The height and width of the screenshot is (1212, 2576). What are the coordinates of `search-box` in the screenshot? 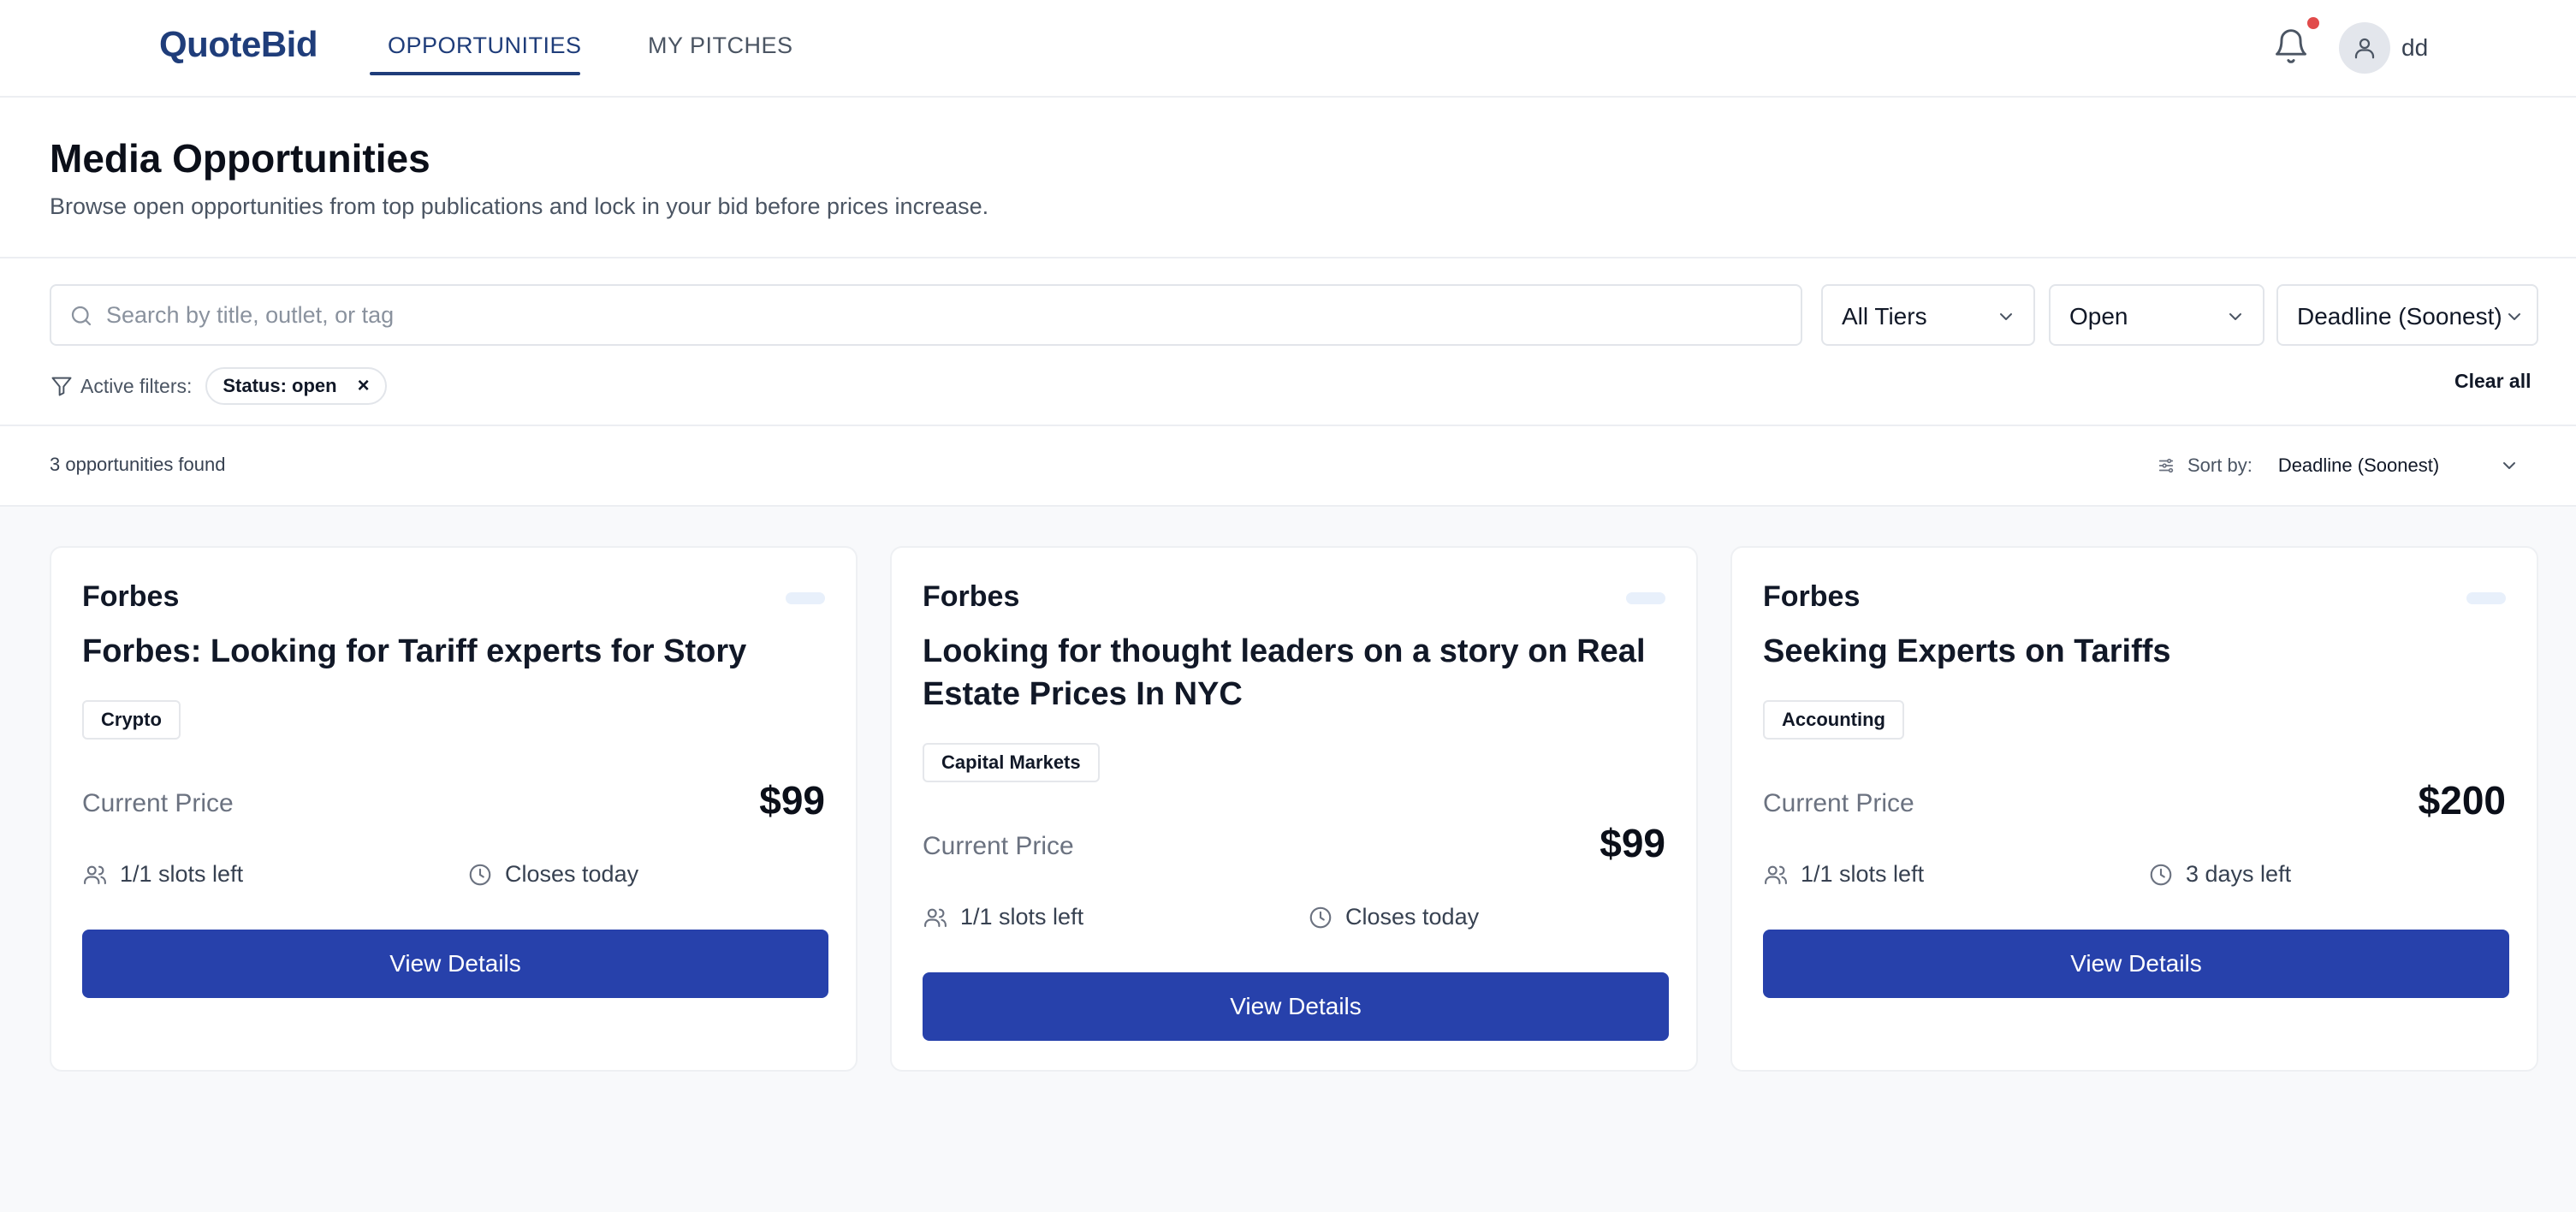 It's located at (926, 315).